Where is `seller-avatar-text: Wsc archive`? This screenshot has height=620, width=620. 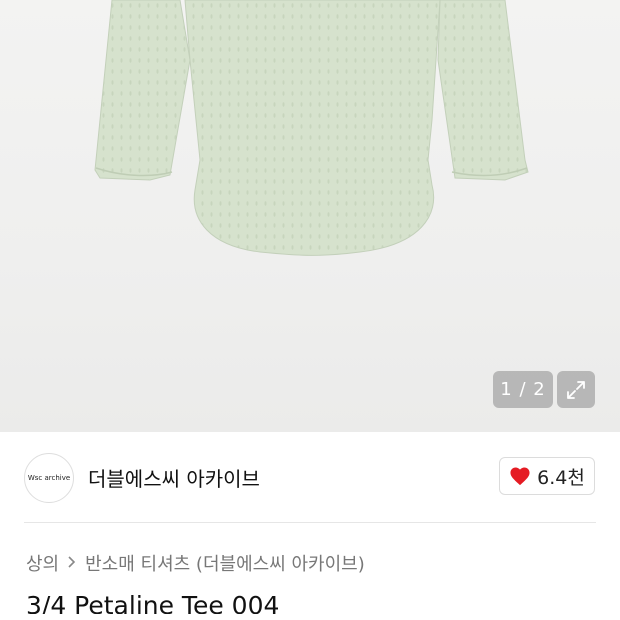 seller-avatar-text: Wsc archive is located at coordinates (49, 478).